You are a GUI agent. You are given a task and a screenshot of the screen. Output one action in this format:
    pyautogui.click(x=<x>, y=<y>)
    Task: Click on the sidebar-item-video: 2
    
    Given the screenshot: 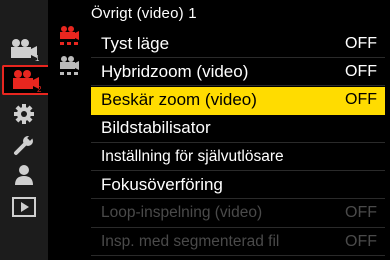 What is the action you would take?
    pyautogui.click(x=25, y=80)
    